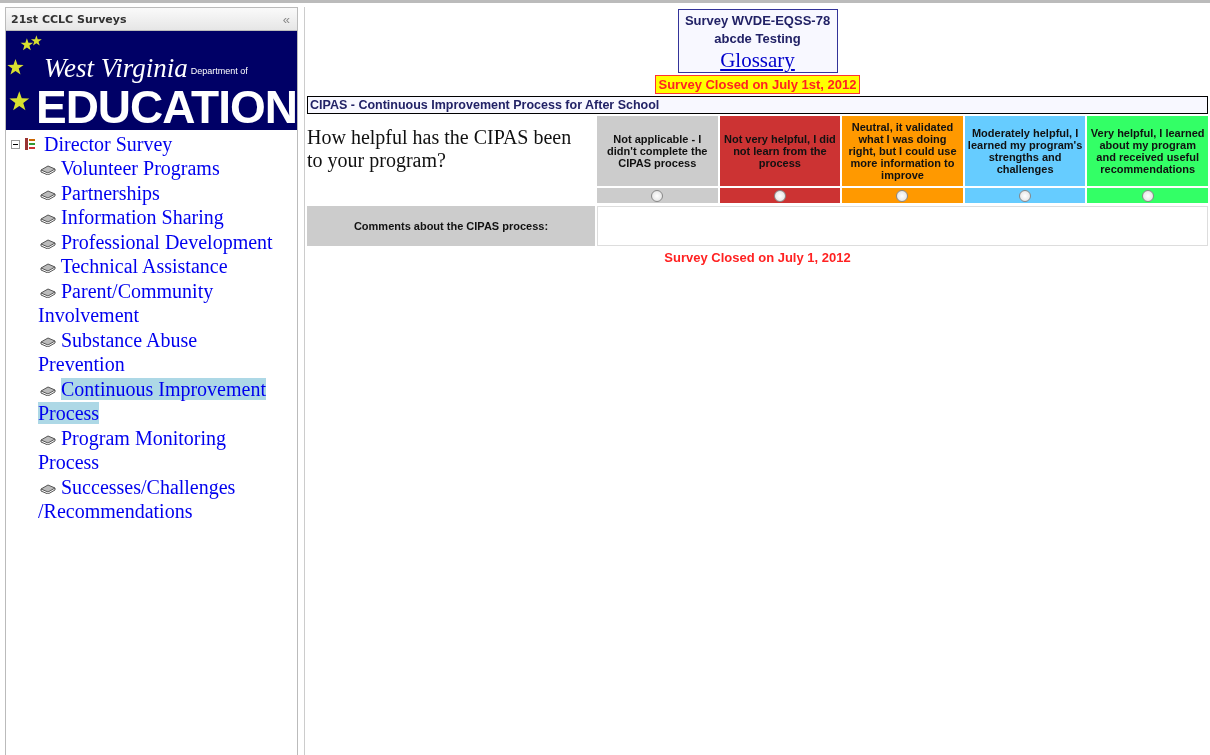 This screenshot has height=755, width=1210. What do you see at coordinates (108, 144) in the screenshot?
I see `tree-root-link: Director Survey` at bounding box center [108, 144].